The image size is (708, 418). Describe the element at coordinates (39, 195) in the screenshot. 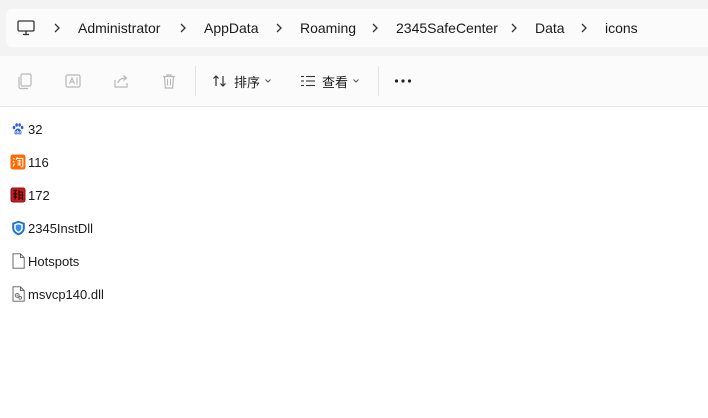

I see `file-name: 172` at that location.